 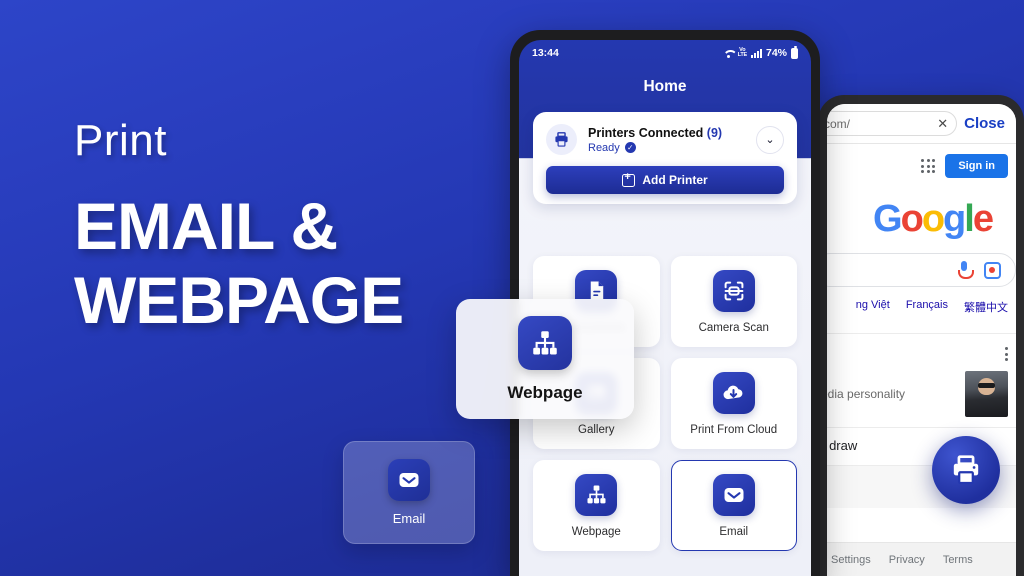 I want to click on battery-percent: 74%, so click(x=776, y=53).